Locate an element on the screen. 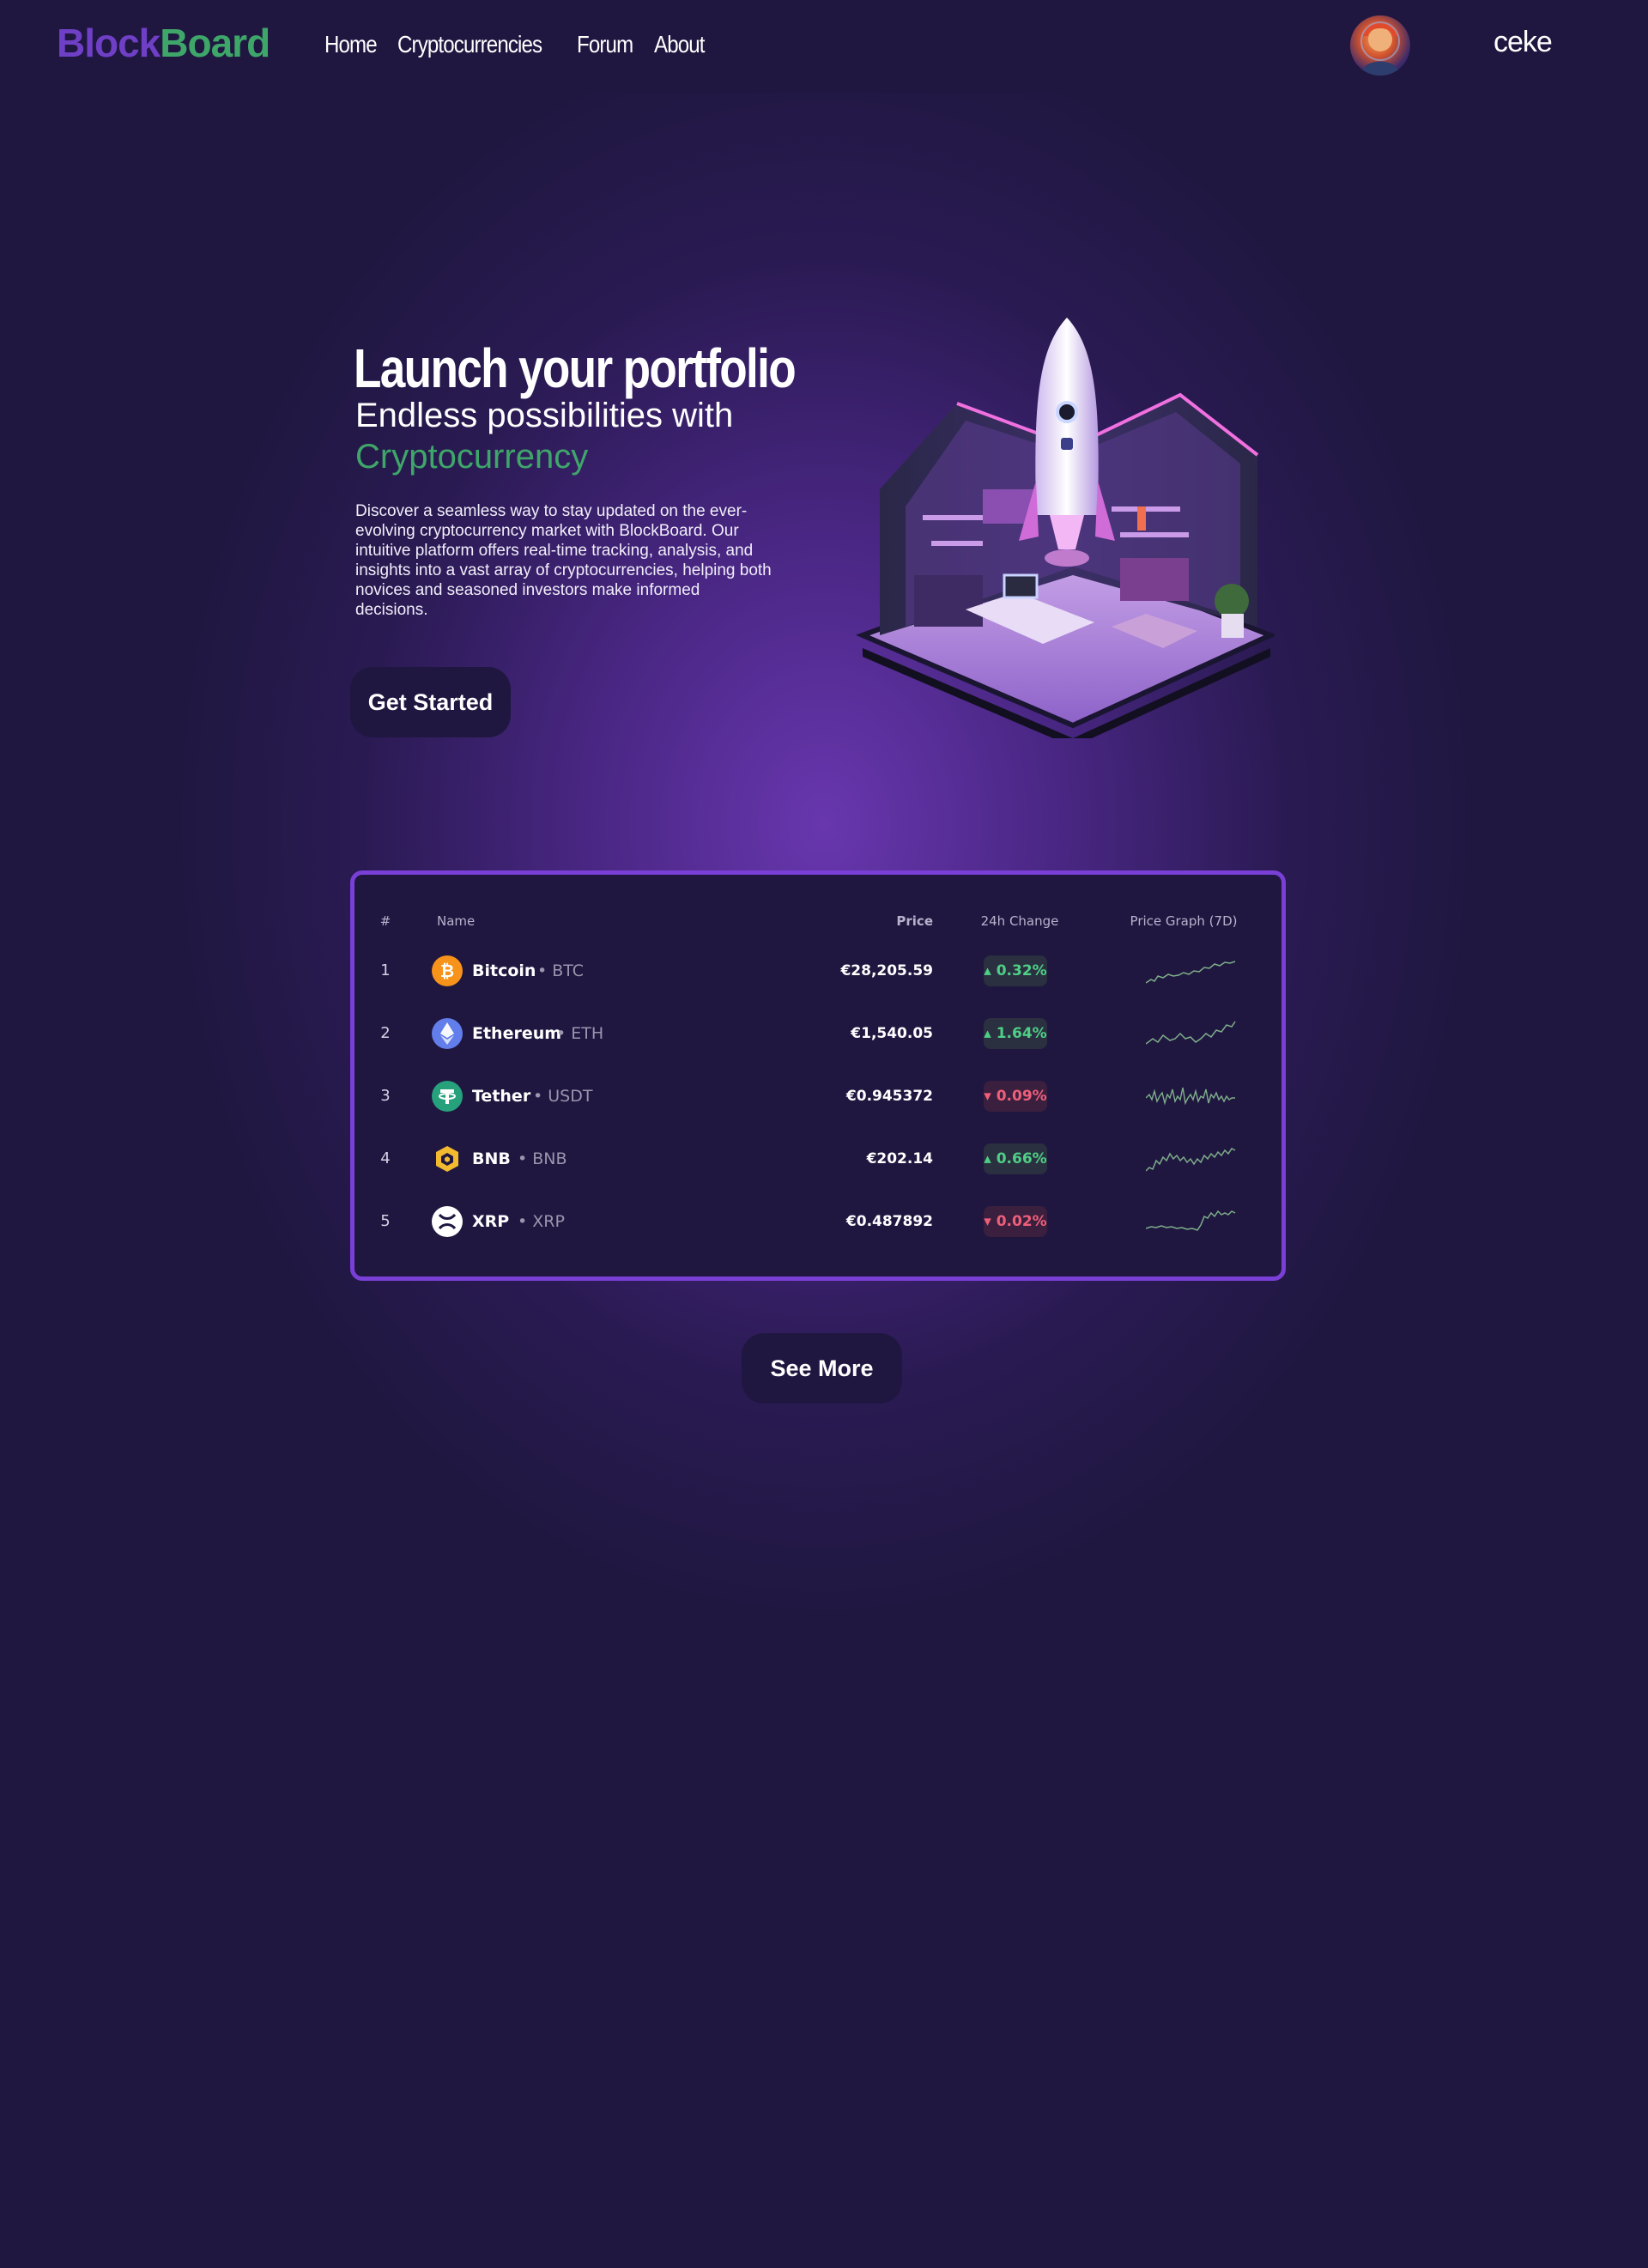  logo: BlockBoard is located at coordinates (163, 43).